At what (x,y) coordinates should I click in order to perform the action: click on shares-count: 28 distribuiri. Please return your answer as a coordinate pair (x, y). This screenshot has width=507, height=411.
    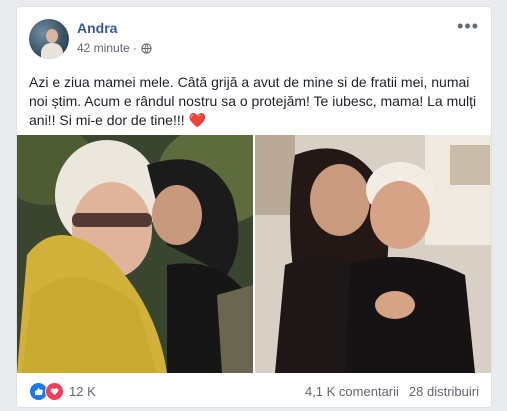
    Looking at the image, I should click on (444, 391).